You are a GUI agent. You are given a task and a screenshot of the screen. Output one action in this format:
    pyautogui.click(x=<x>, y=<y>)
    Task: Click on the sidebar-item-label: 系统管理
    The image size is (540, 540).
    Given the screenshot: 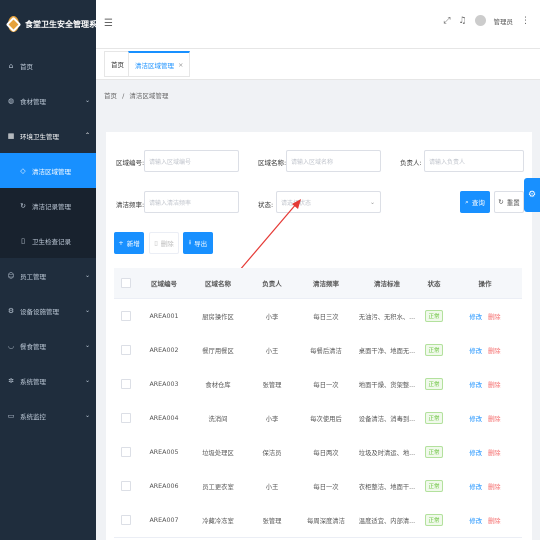 What is the action you would take?
    pyautogui.click(x=33, y=381)
    